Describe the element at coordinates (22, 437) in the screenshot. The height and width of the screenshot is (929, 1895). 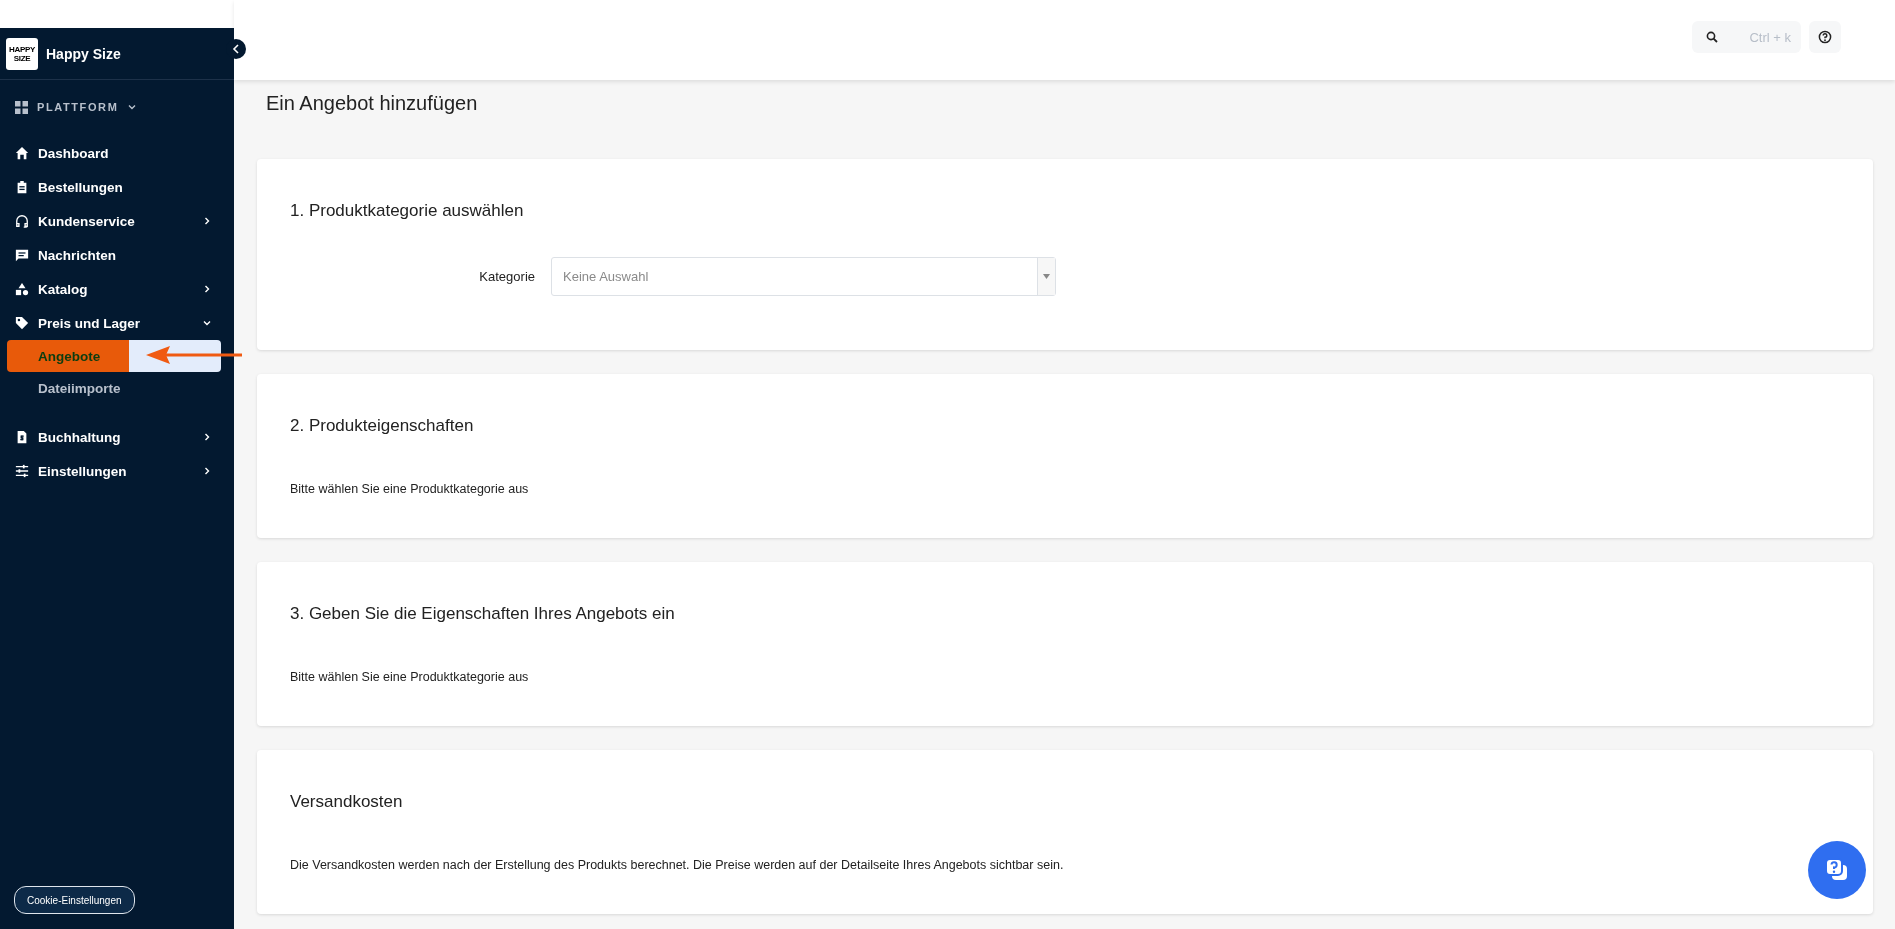
I see `dollar-document-icon` at that location.